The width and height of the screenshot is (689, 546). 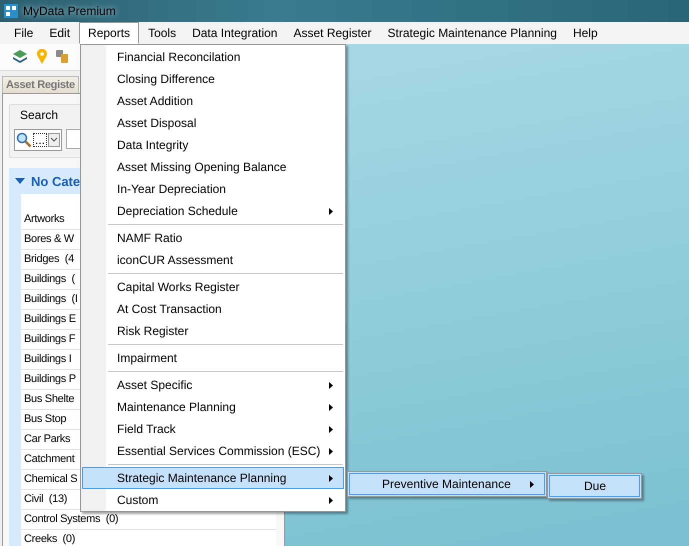 What do you see at coordinates (213, 238) in the screenshot?
I see `menu-item: NAMF Ratio` at bounding box center [213, 238].